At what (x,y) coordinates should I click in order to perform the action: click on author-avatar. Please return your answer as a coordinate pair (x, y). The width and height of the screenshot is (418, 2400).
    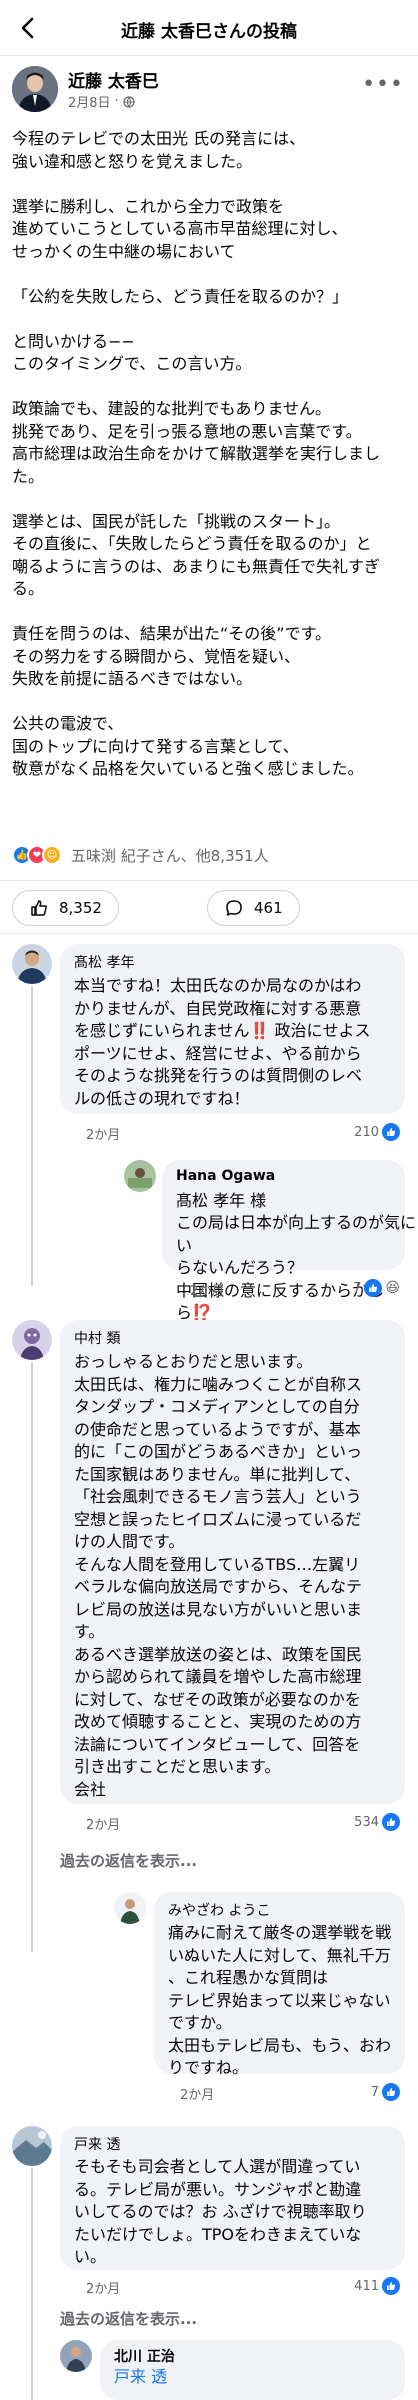
    Looking at the image, I should click on (35, 89).